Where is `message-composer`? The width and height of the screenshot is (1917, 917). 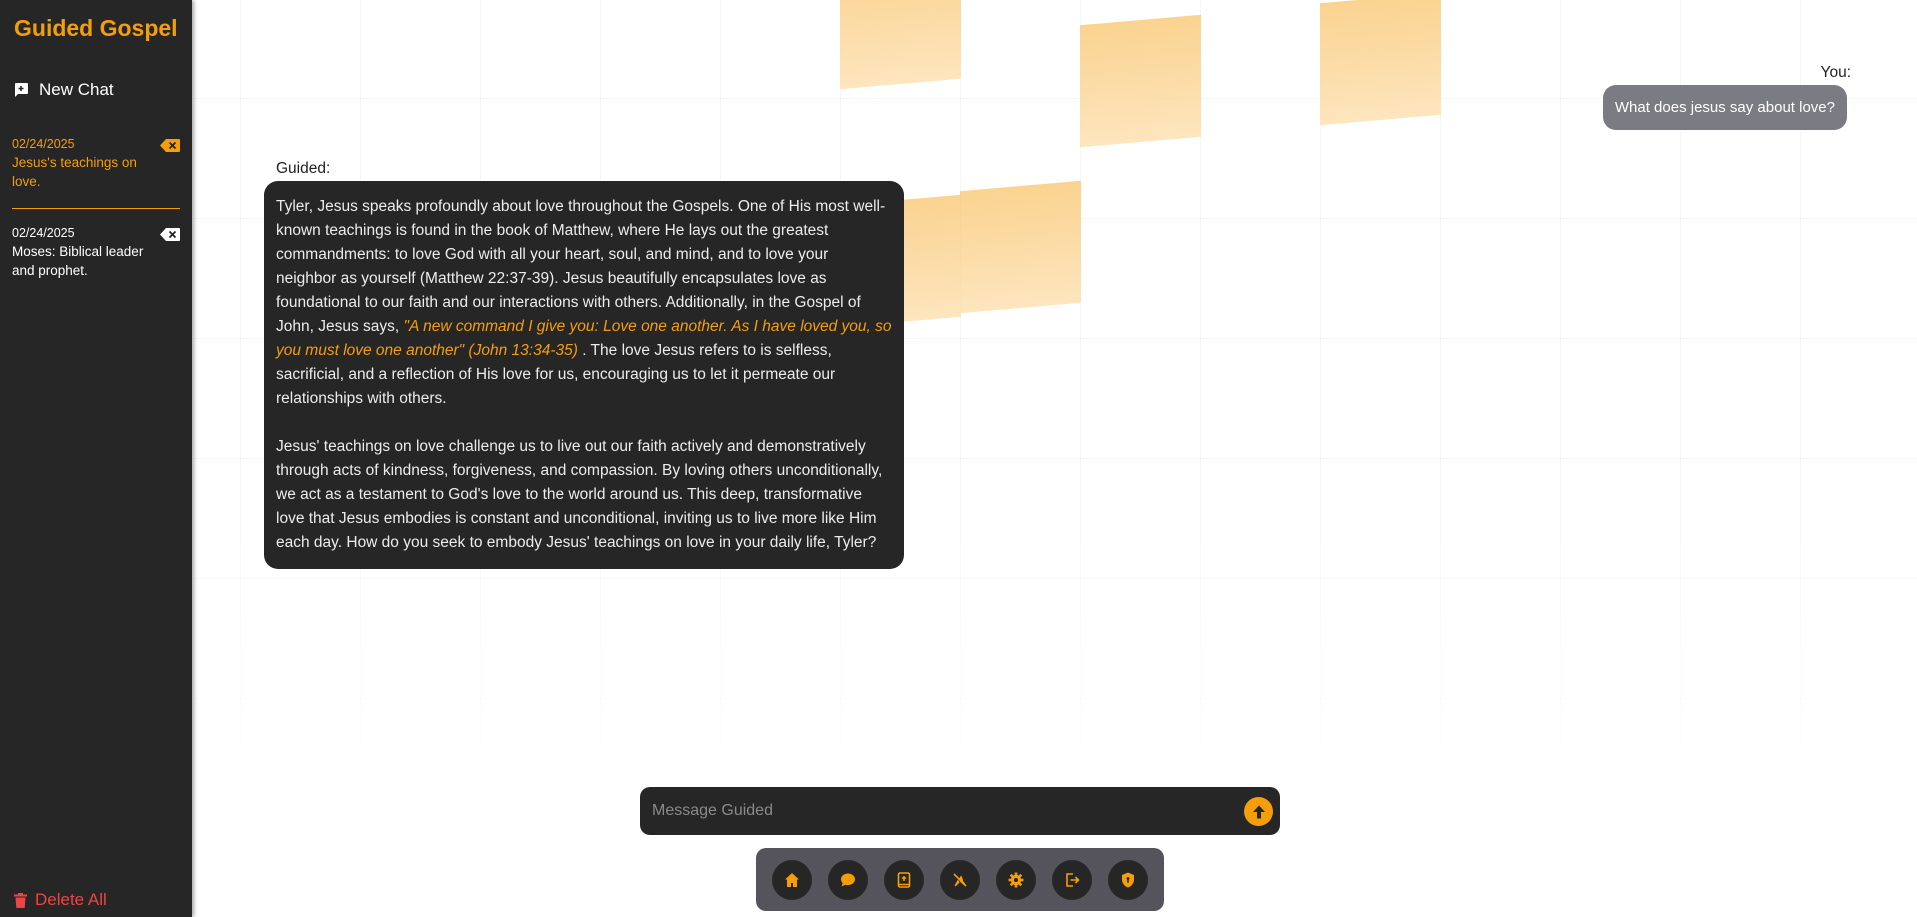
message-composer is located at coordinates (960, 811).